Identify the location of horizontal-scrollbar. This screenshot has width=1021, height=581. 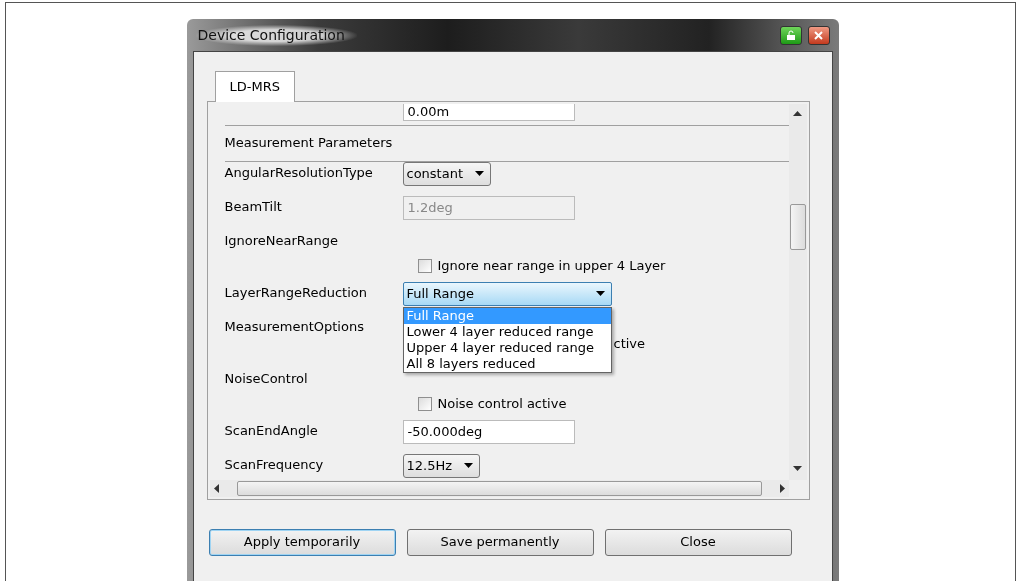
(499, 488).